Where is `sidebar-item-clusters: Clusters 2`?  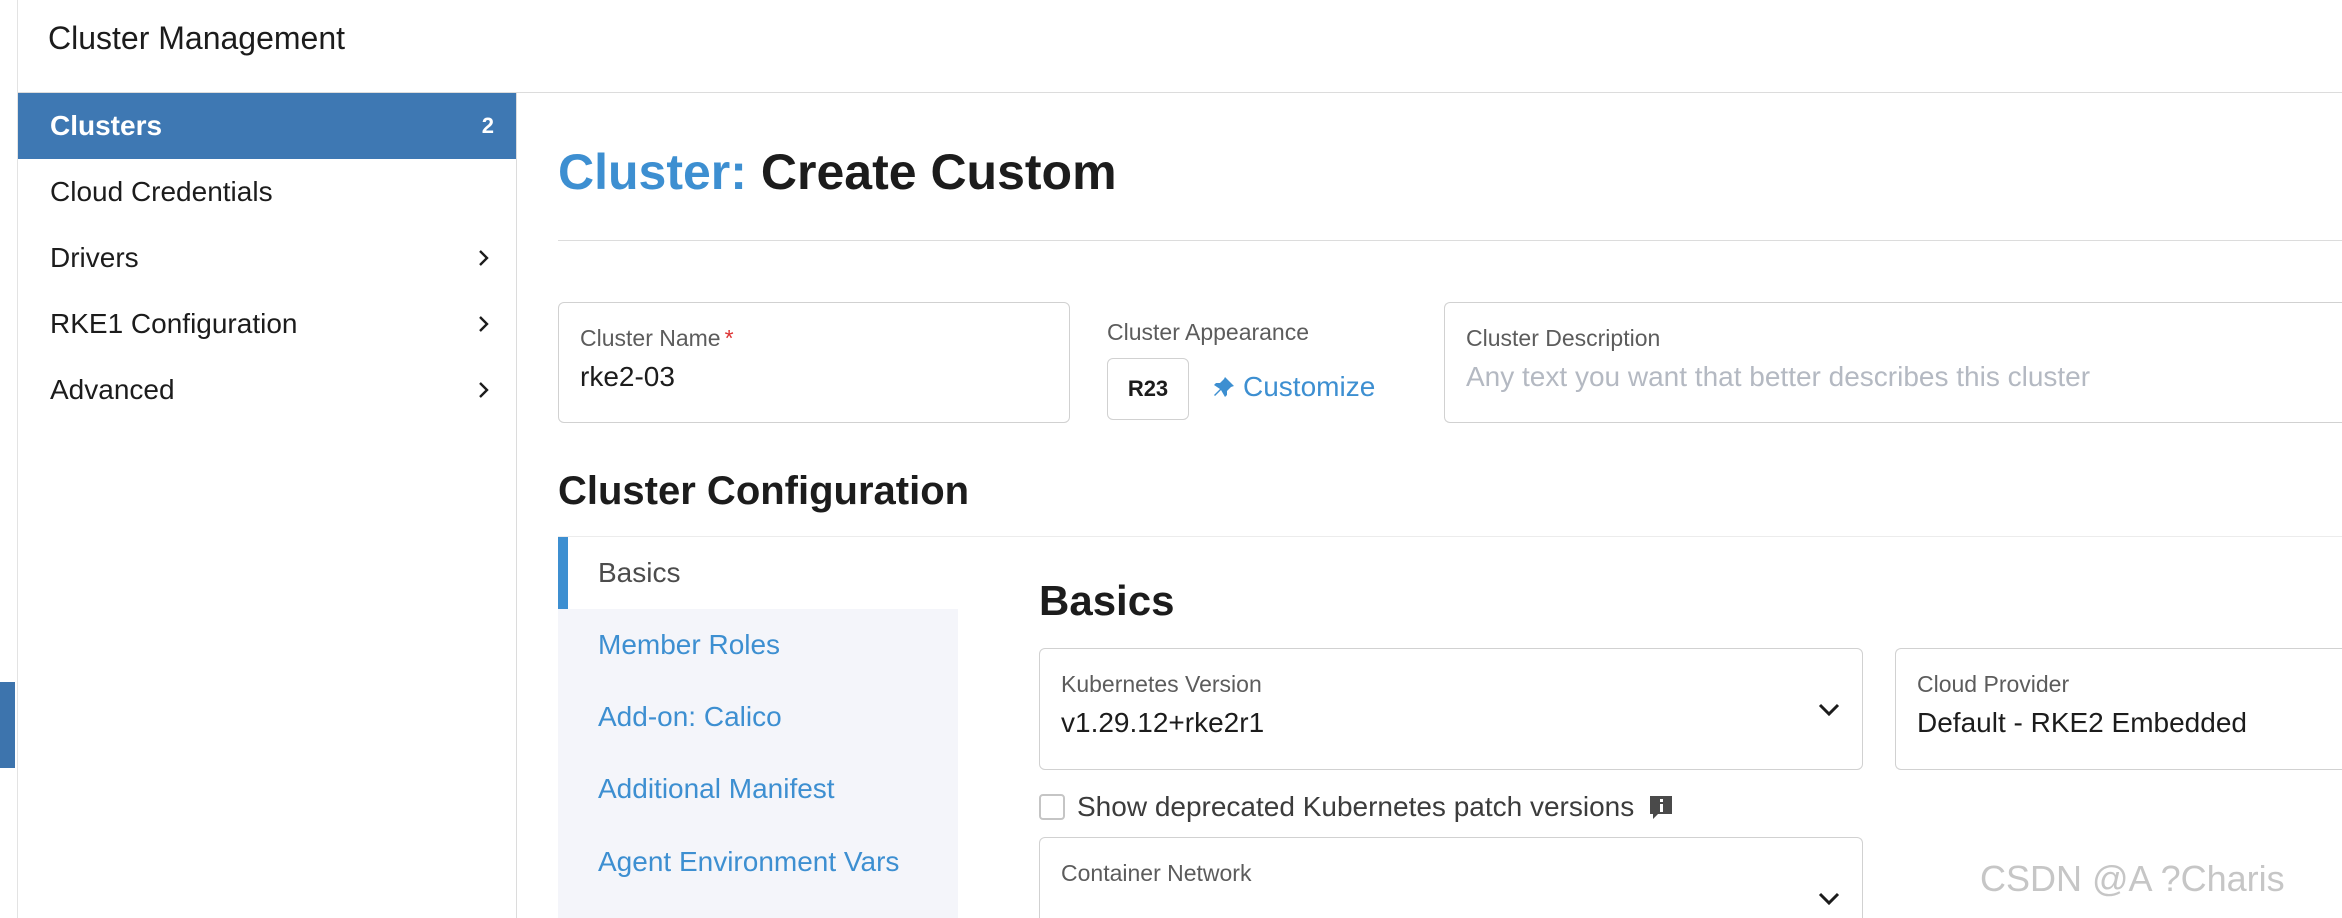 sidebar-item-clusters: Clusters 2 is located at coordinates (267, 126).